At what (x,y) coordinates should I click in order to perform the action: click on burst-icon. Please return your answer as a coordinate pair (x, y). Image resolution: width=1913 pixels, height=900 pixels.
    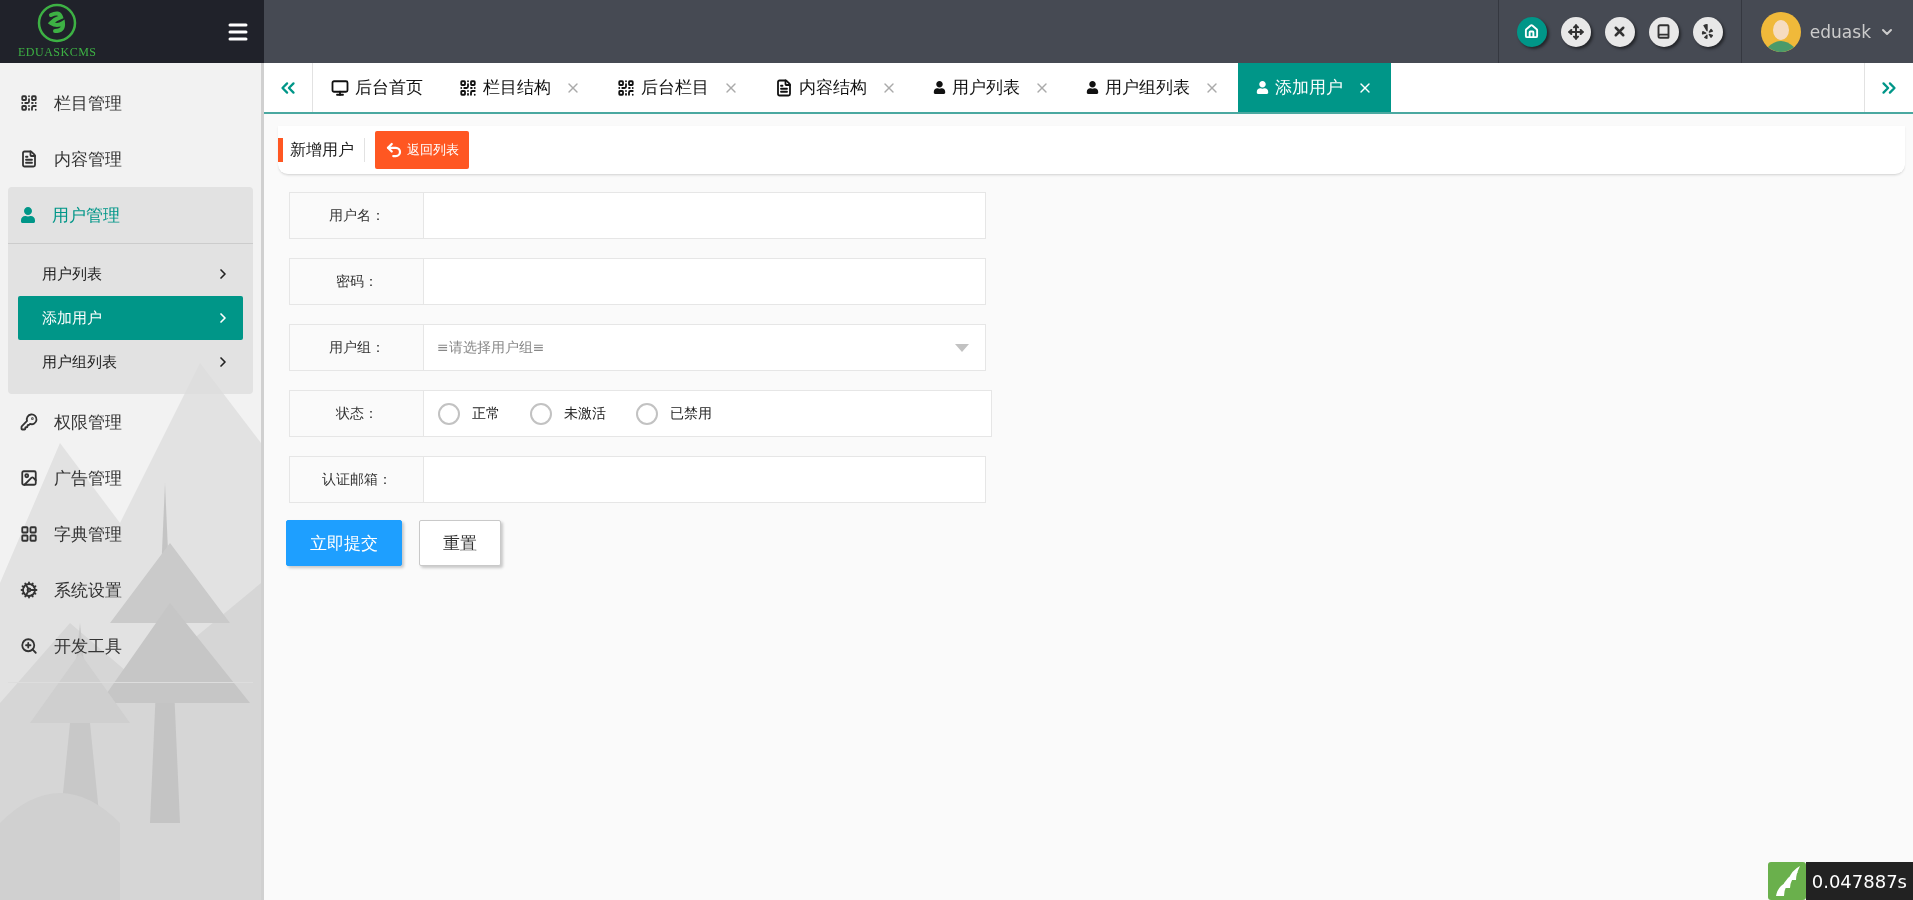
    Looking at the image, I should click on (1708, 31).